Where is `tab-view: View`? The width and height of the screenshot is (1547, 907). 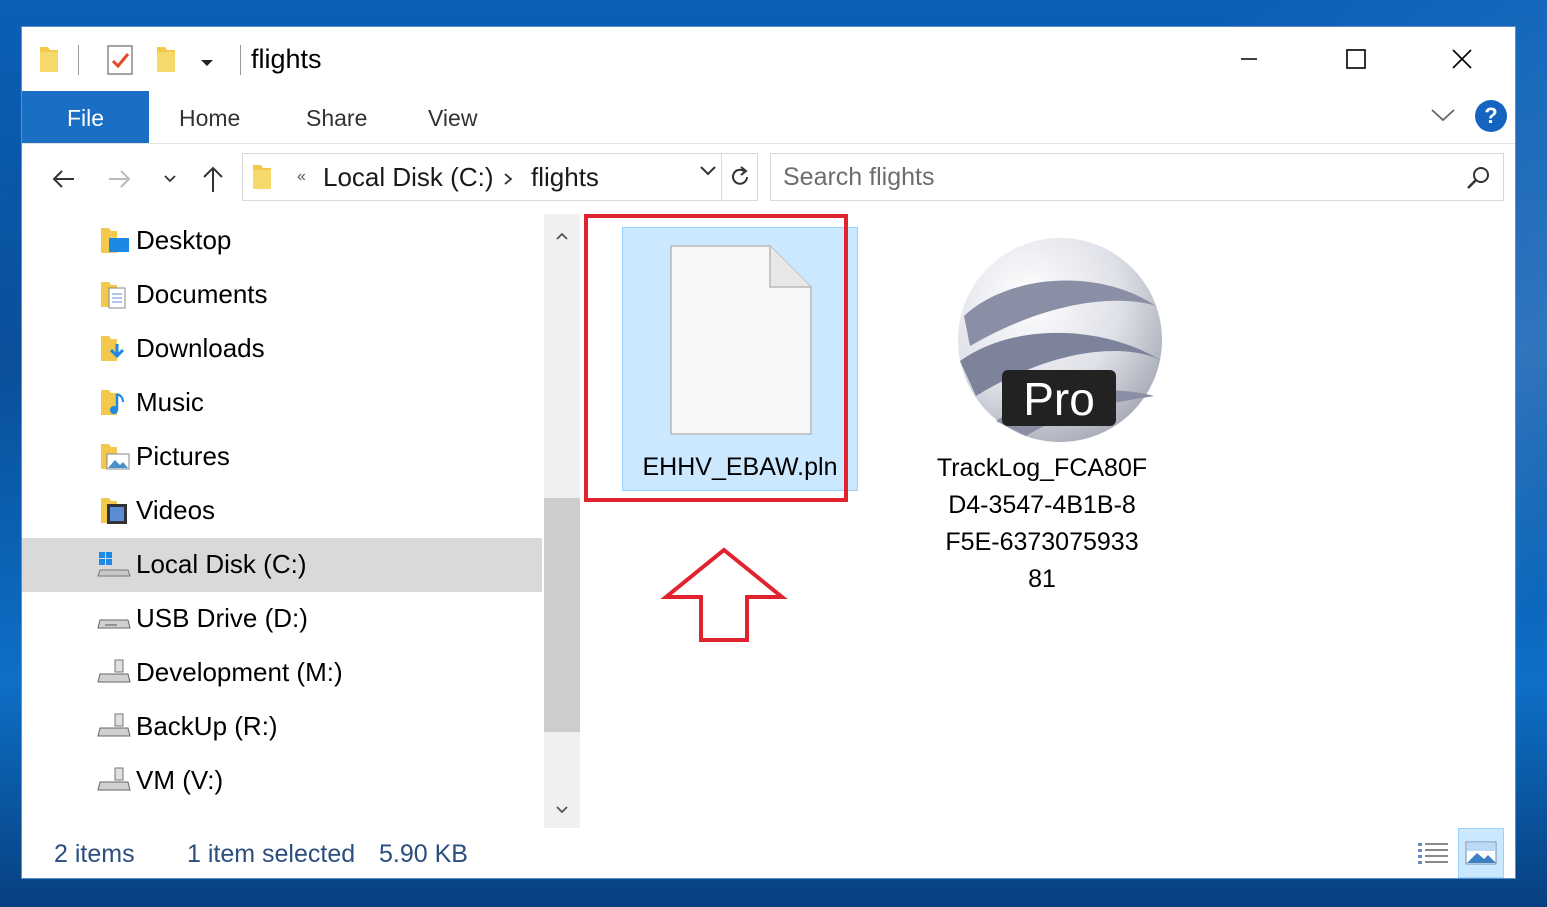 tab-view: View is located at coordinates (452, 117).